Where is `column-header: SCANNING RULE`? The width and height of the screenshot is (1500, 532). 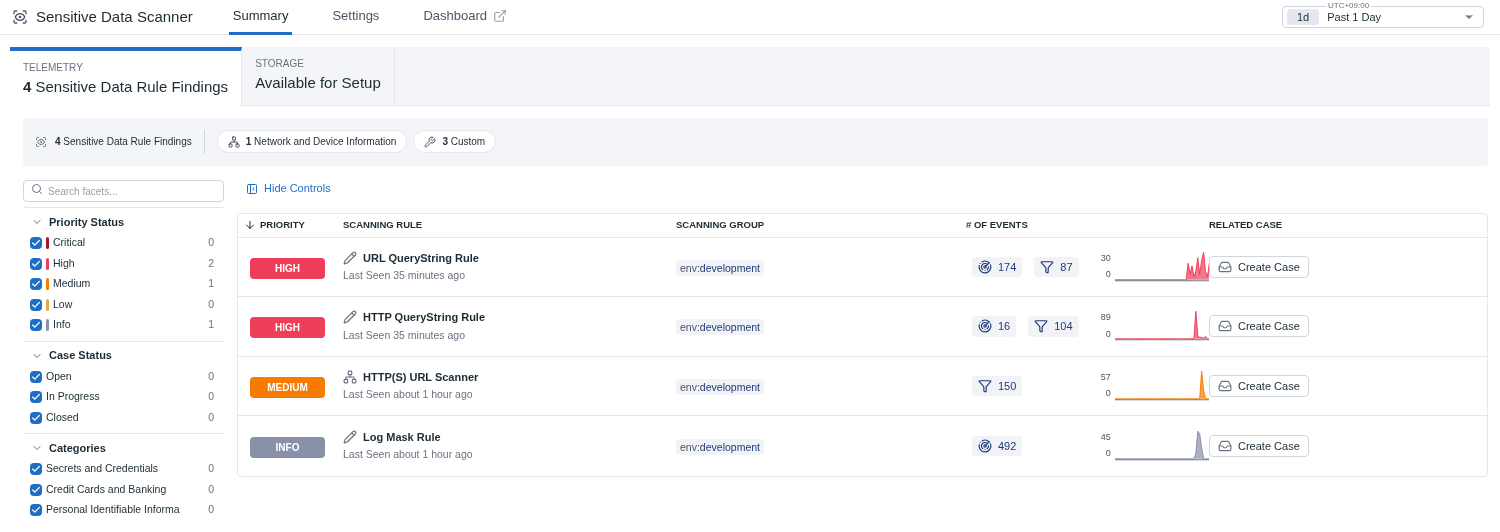 column-header: SCANNING RULE is located at coordinates (383, 224).